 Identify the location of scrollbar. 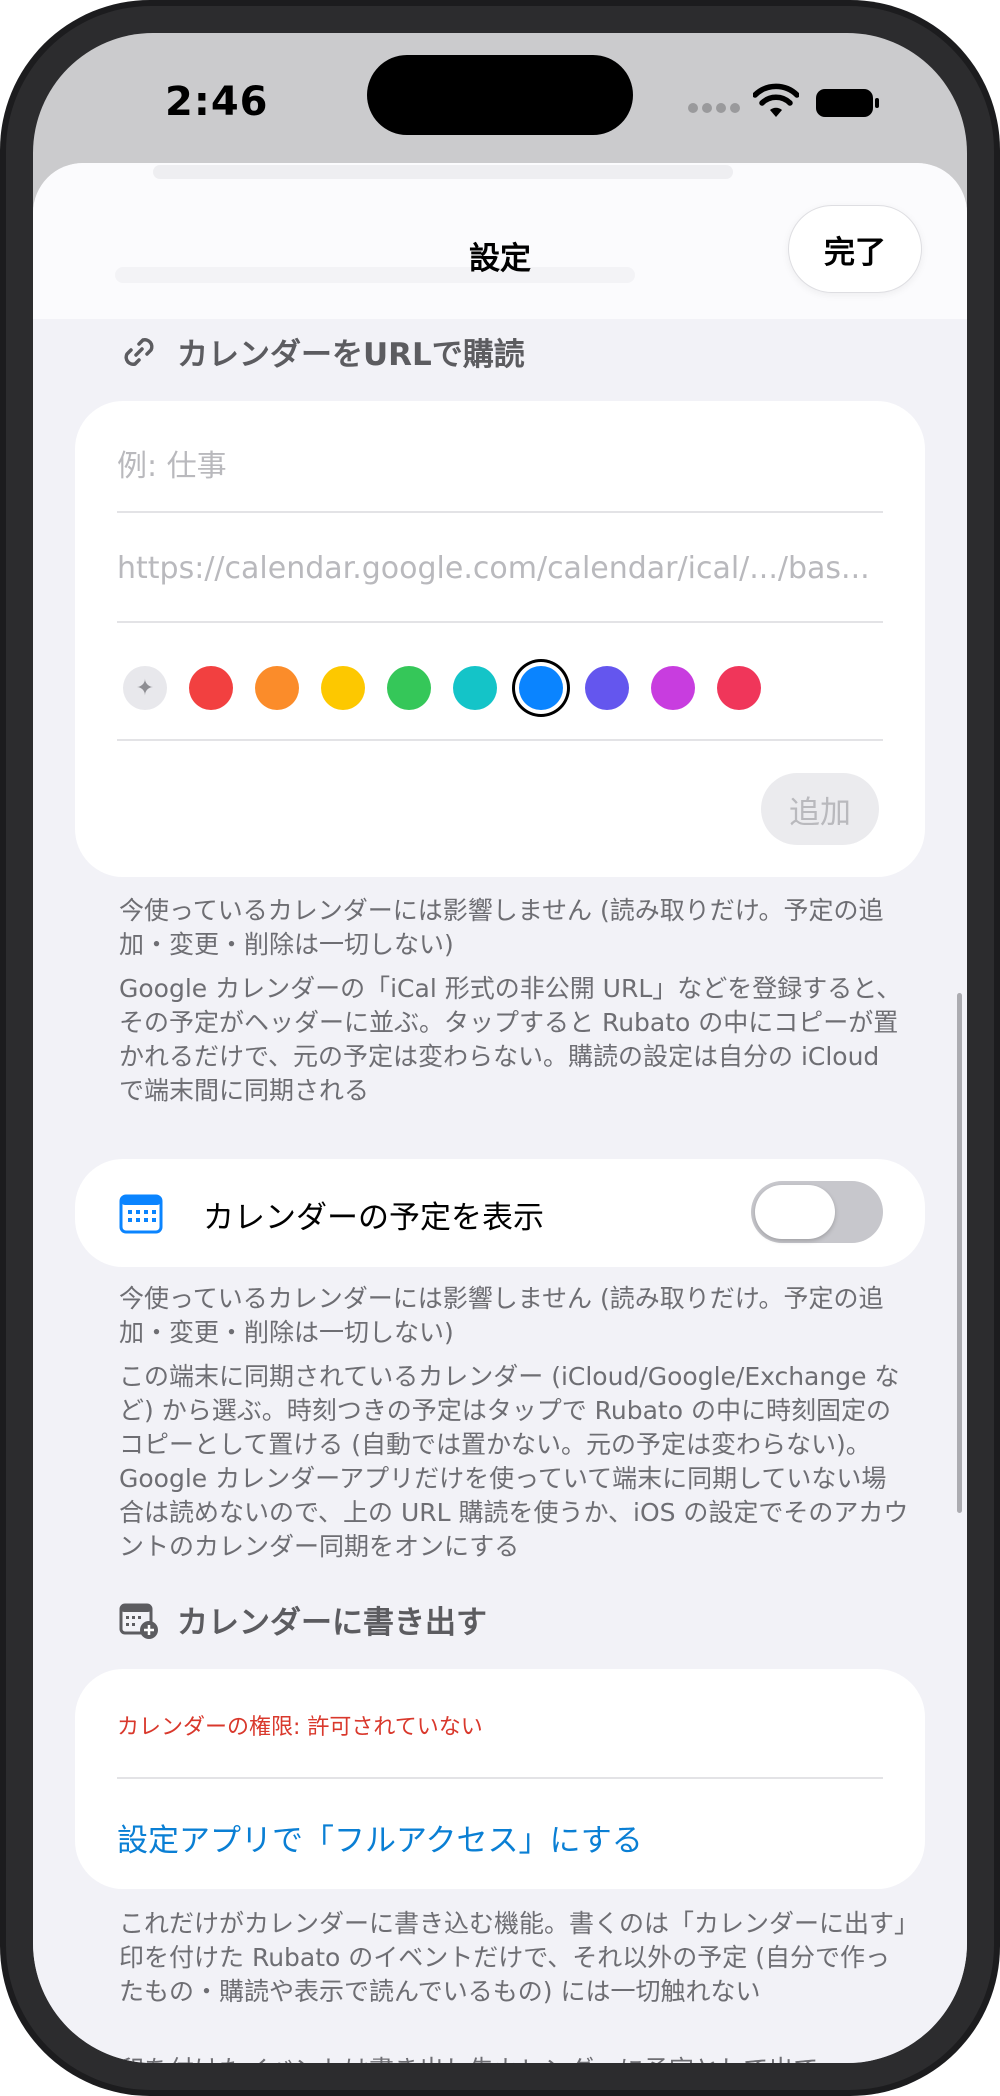
(959, 1253).